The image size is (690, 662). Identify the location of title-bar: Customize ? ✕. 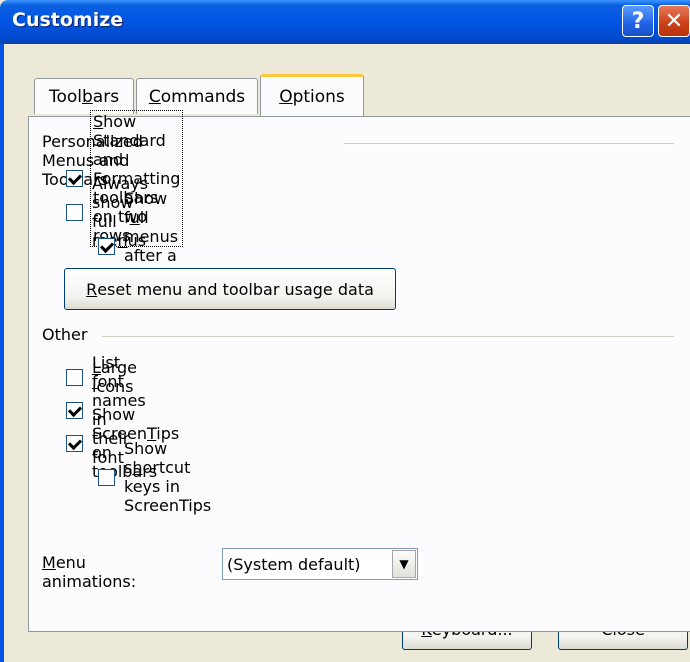
(345, 22).